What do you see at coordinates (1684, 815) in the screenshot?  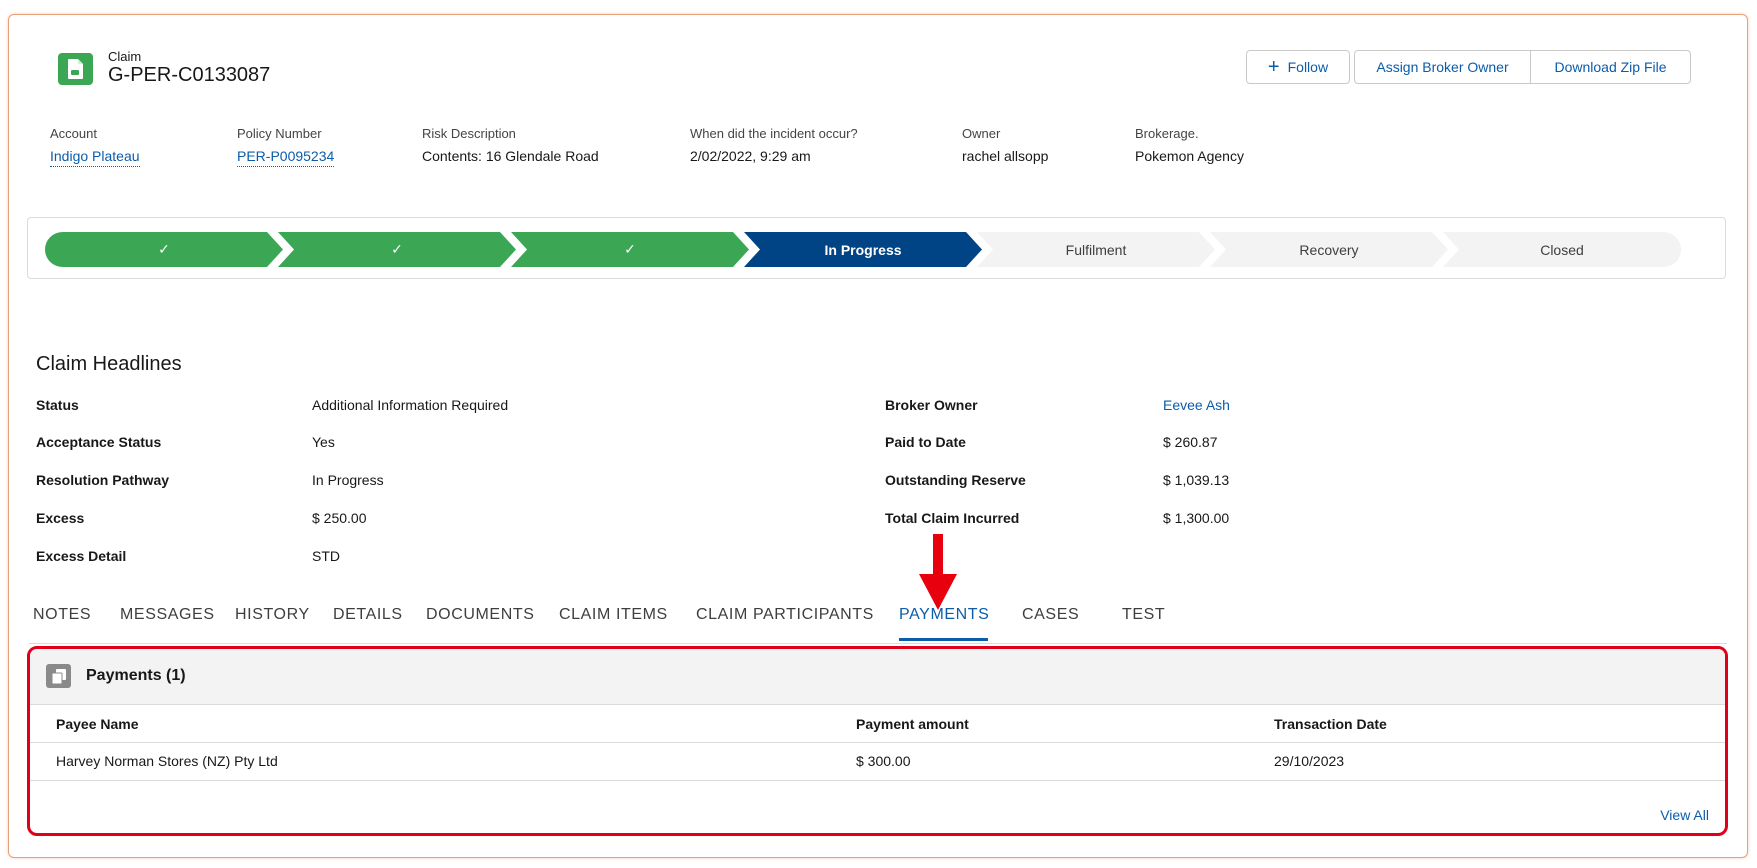 I see `view-all-link: View All` at bounding box center [1684, 815].